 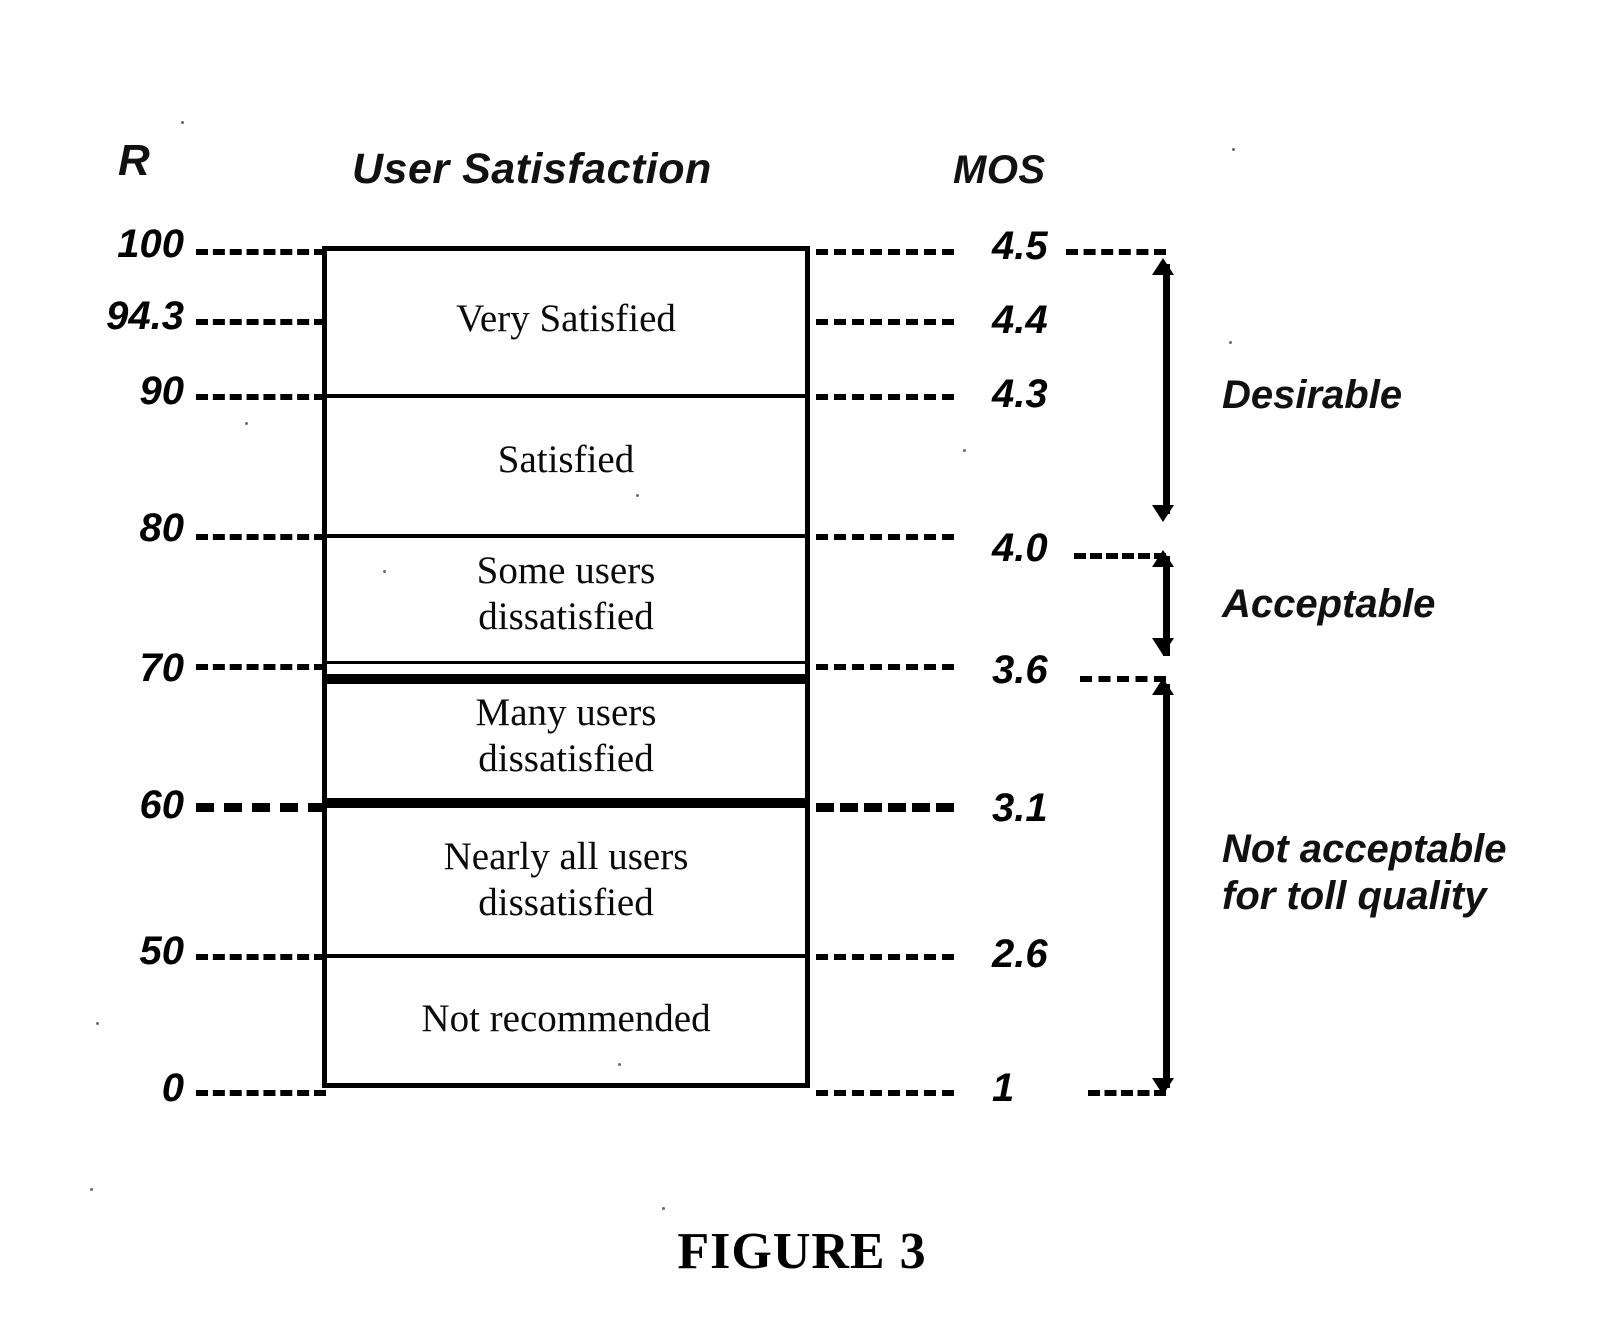 I want to click on r-tick-70: 70, so click(x=162, y=668).